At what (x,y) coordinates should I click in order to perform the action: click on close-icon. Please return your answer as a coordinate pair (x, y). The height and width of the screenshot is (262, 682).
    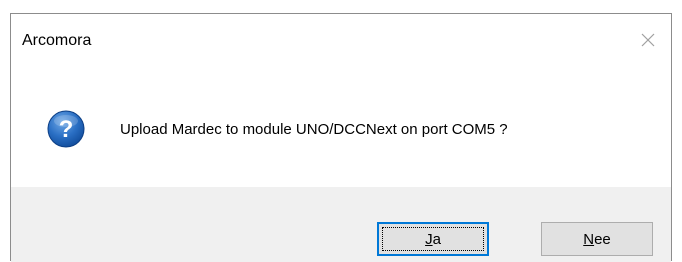
    Looking at the image, I should click on (648, 40).